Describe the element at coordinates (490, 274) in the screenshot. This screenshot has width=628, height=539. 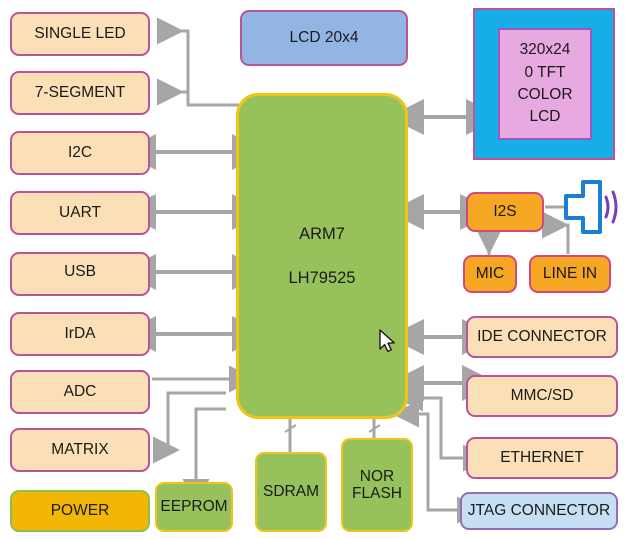
I see `block-mic: MIC` at that location.